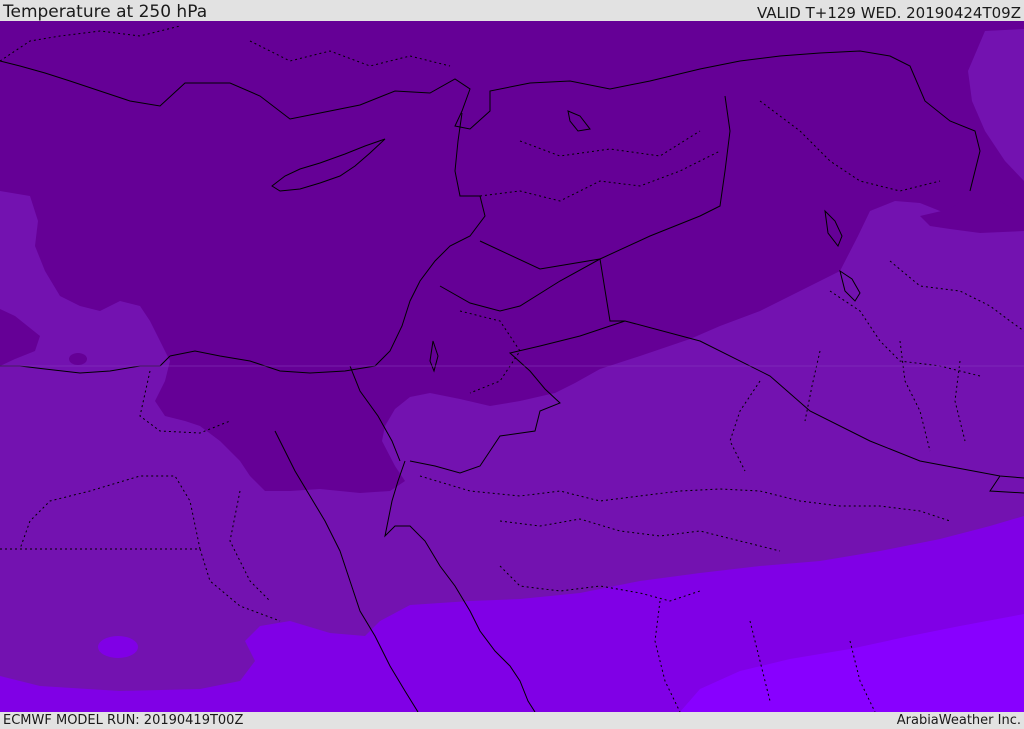  What do you see at coordinates (105, 12) in the screenshot?
I see `map-title: Temperature at 250 hPa` at bounding box center [105, 12].